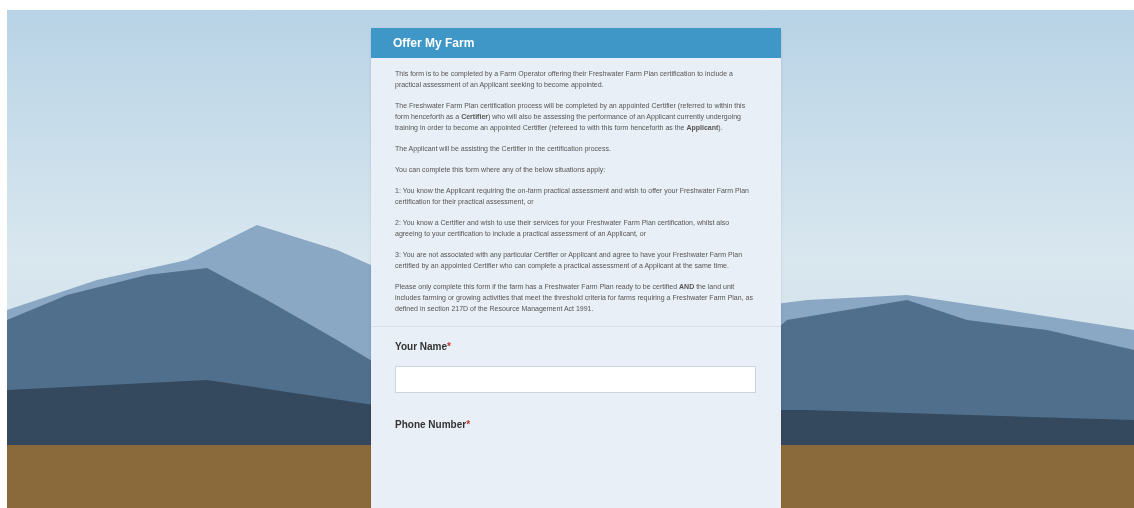  Describe the element at coordinates (576, 43) in the screenshot. I see `form-title: Offer My Farm` at that location.